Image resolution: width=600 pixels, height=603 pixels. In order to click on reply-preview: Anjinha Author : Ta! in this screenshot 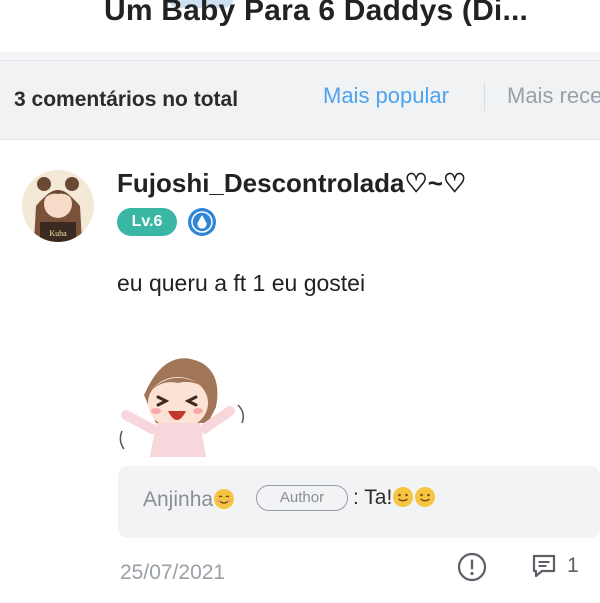, I will do `click(359, 502)`.